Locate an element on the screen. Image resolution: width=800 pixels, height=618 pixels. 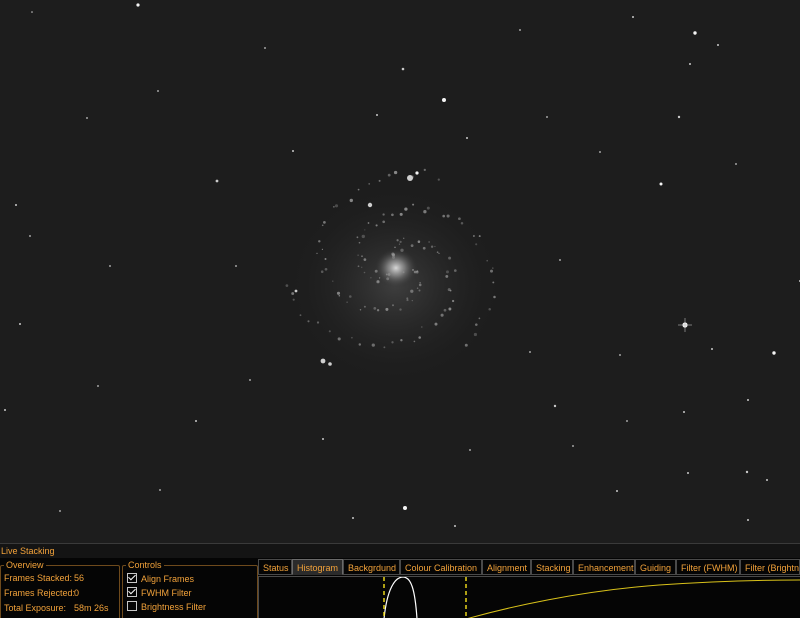
histogram-plot is located at coordinates (529, 597).